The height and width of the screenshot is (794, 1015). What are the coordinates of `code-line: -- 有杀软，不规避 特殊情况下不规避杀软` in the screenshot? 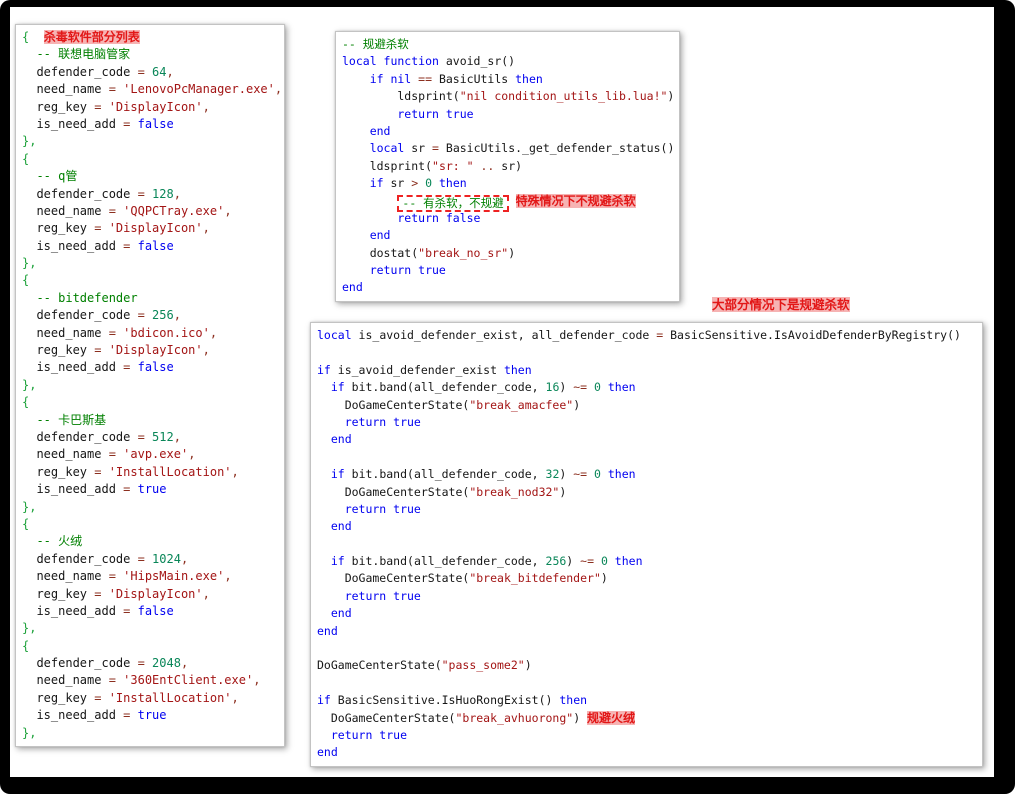 It's located at (507, 202).